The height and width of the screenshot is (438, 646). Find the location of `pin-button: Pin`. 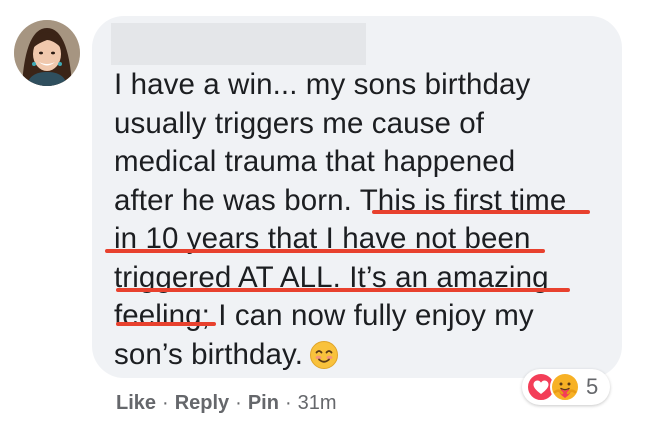

pin-button: Pin is located at coordinates (263, 403).